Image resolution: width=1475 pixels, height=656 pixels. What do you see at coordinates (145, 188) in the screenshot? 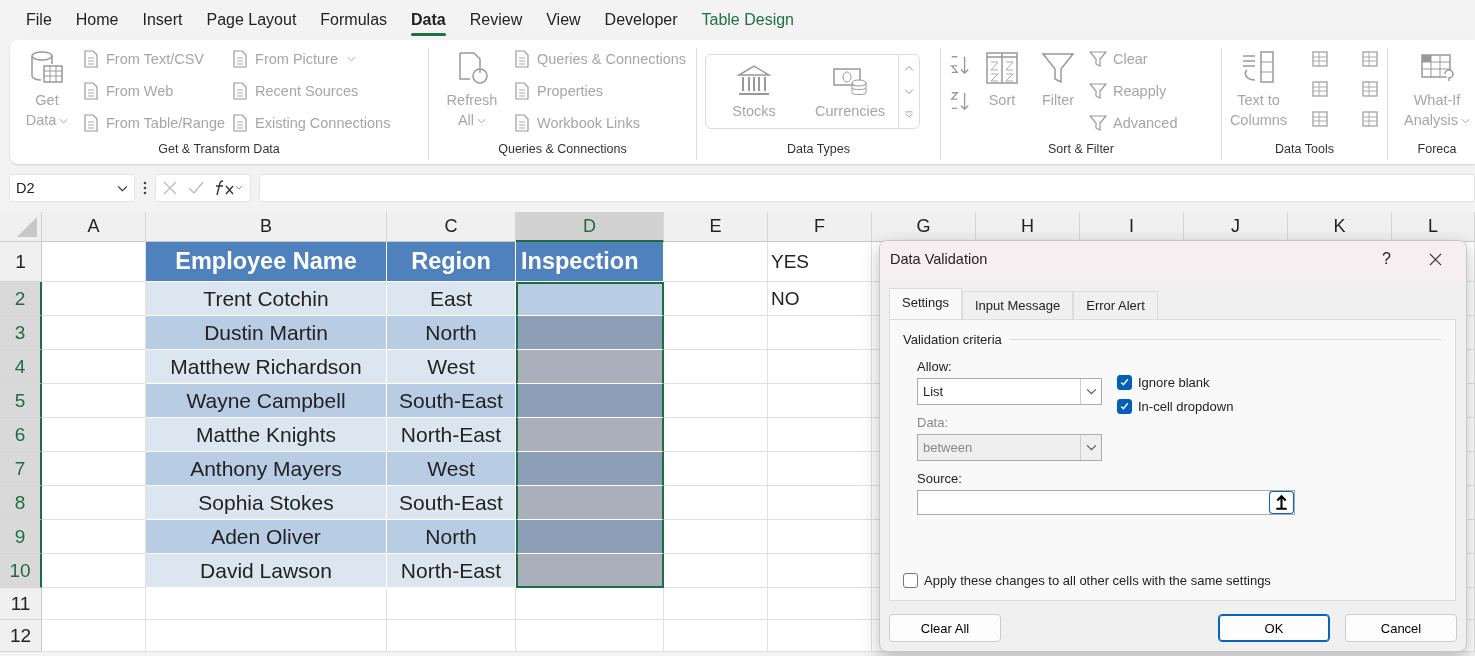
I see `more-options-icon` at bounding box center [145, 188].